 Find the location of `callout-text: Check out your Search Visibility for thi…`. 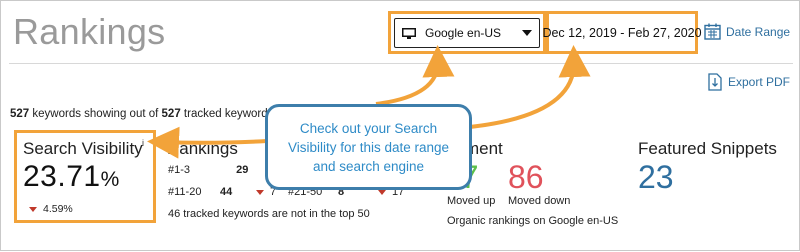

callout-text: Check out your Search Visibility for thi… is located at coordinates (368, 147).